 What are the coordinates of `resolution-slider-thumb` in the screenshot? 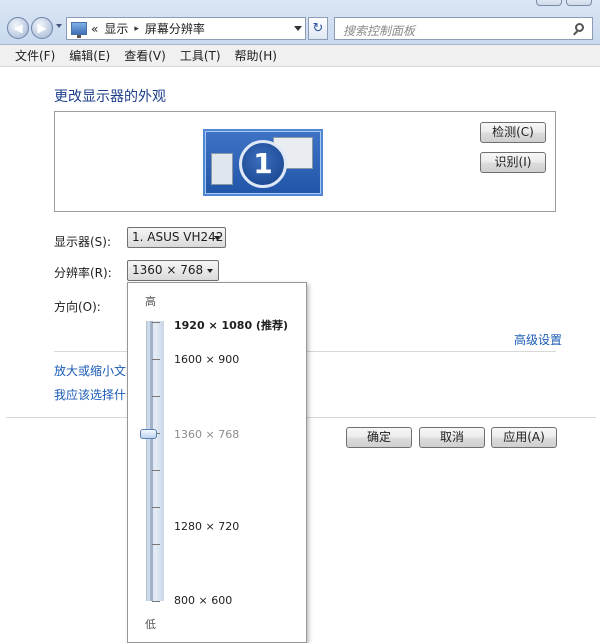 It's located at (148, 434).